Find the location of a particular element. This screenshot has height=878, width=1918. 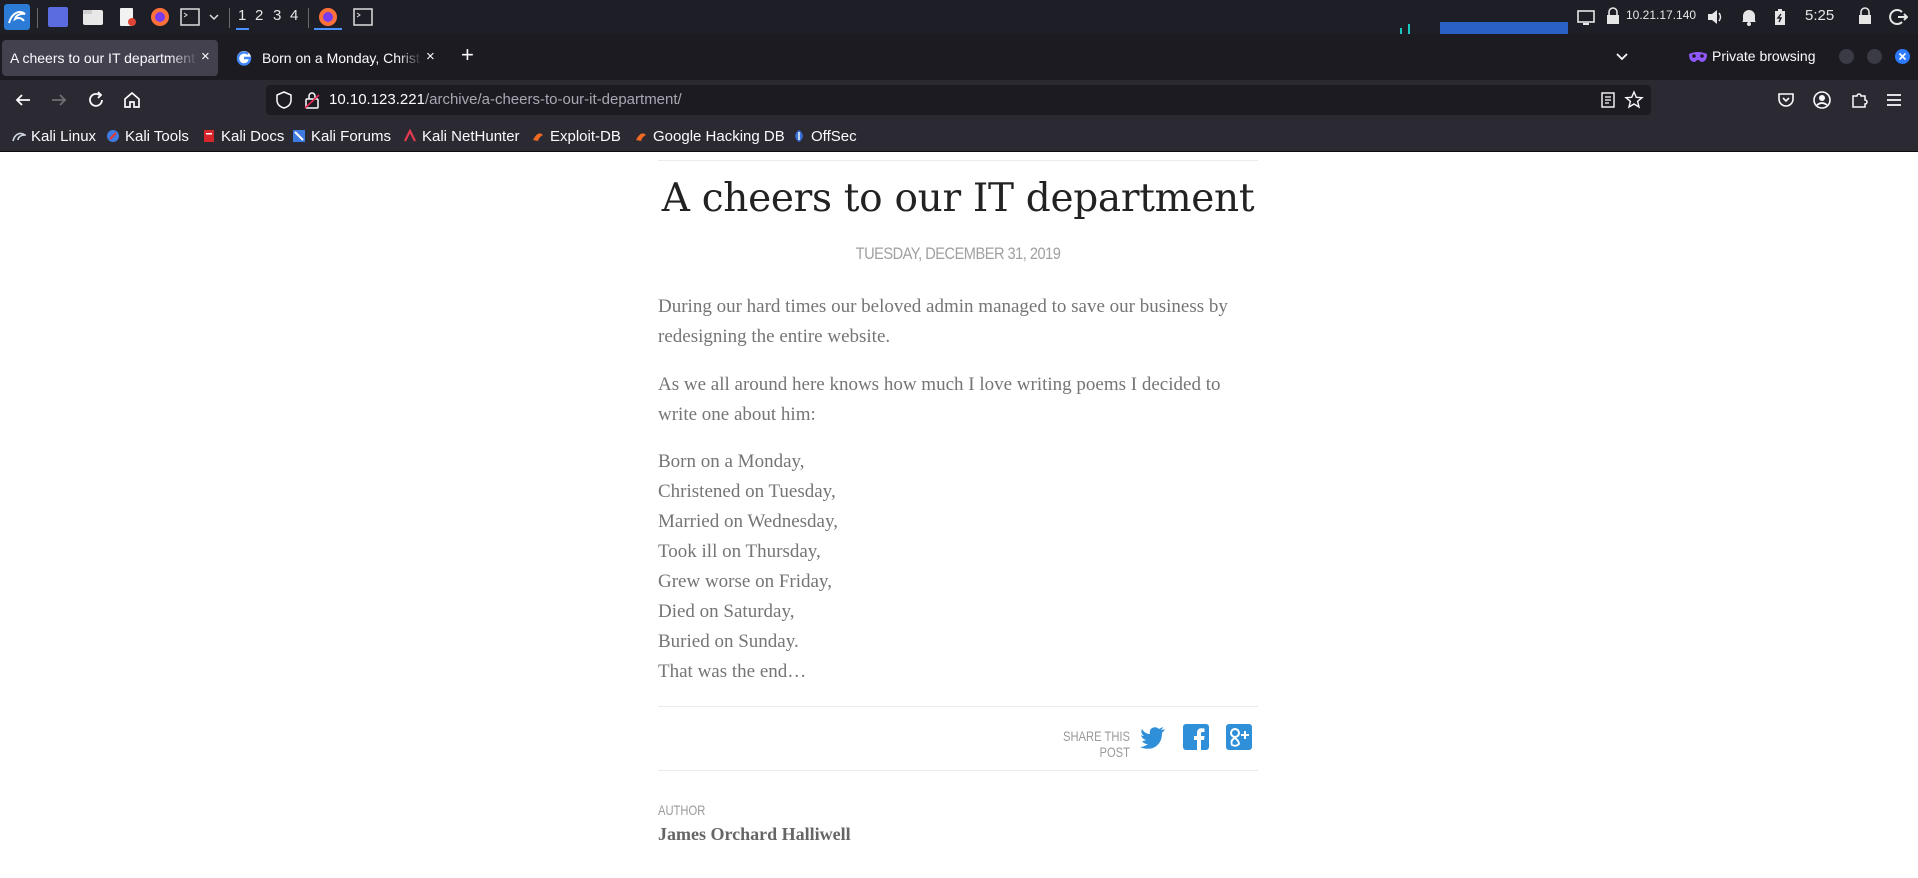

taskbar-firefox-icon is located at coordinates (328, 17).